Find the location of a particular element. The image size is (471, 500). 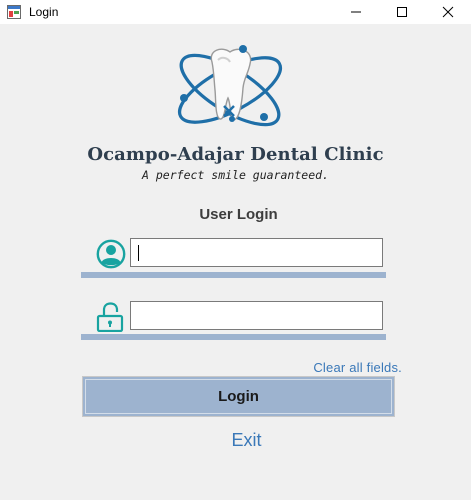

app-window-icon is located at coordinates (14, 12).